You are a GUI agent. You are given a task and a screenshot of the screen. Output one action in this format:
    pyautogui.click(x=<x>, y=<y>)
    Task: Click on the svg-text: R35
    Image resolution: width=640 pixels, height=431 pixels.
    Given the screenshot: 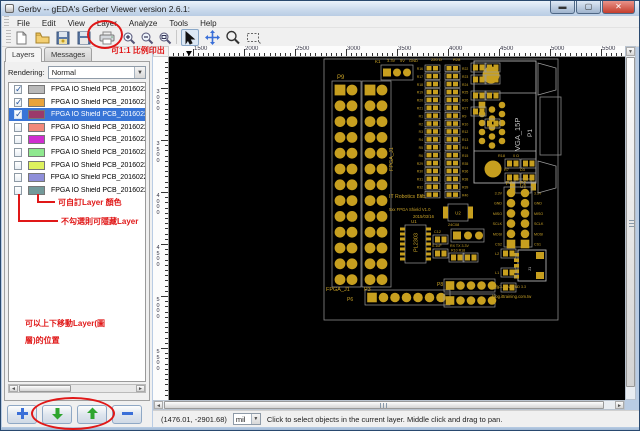 What is the action you would take?
    pyautogui.click(x=465, y=164)
    